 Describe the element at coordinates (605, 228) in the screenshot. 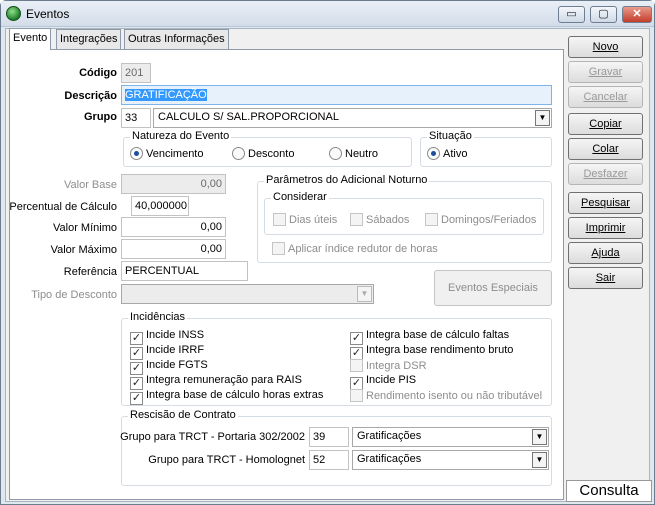

I see `imprimir-button: Imprimir` at that location.